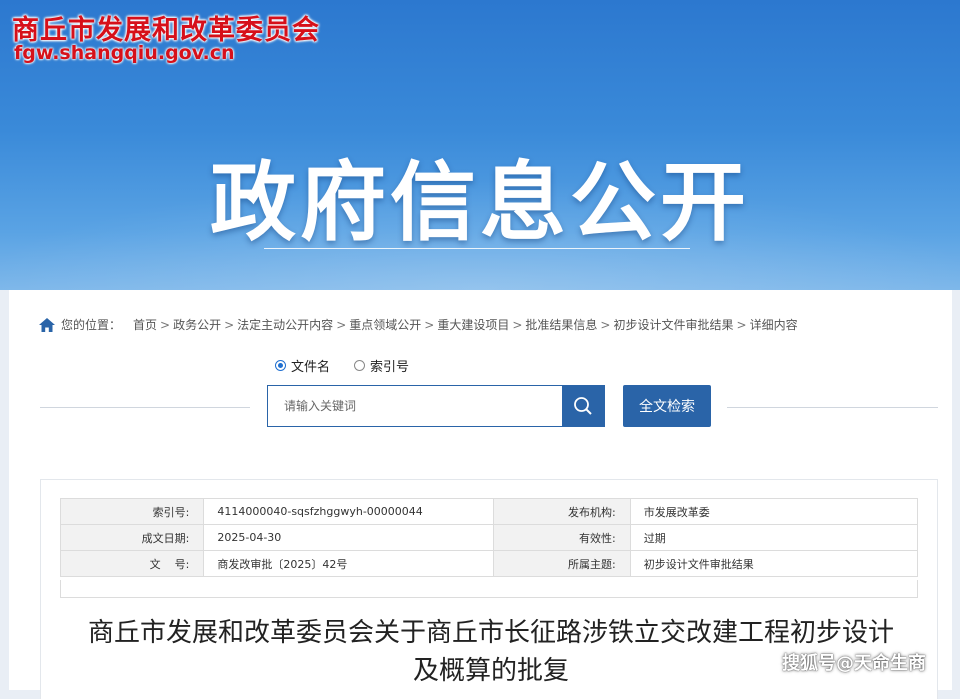 This screenshot has height=699, width=960. I want to click on validity-label: 有效性:, so click(562, 537).